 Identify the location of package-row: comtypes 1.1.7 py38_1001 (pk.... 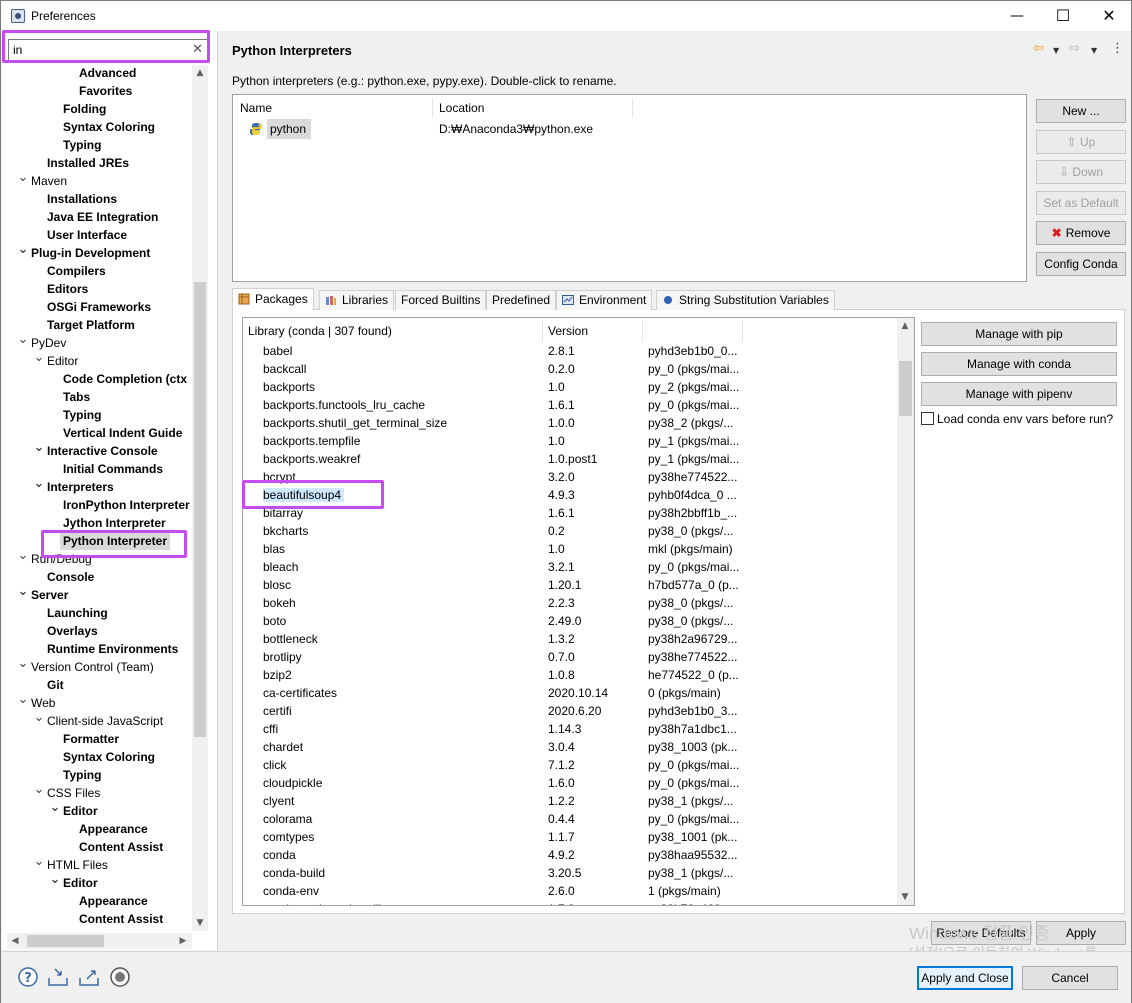
(570, 837).